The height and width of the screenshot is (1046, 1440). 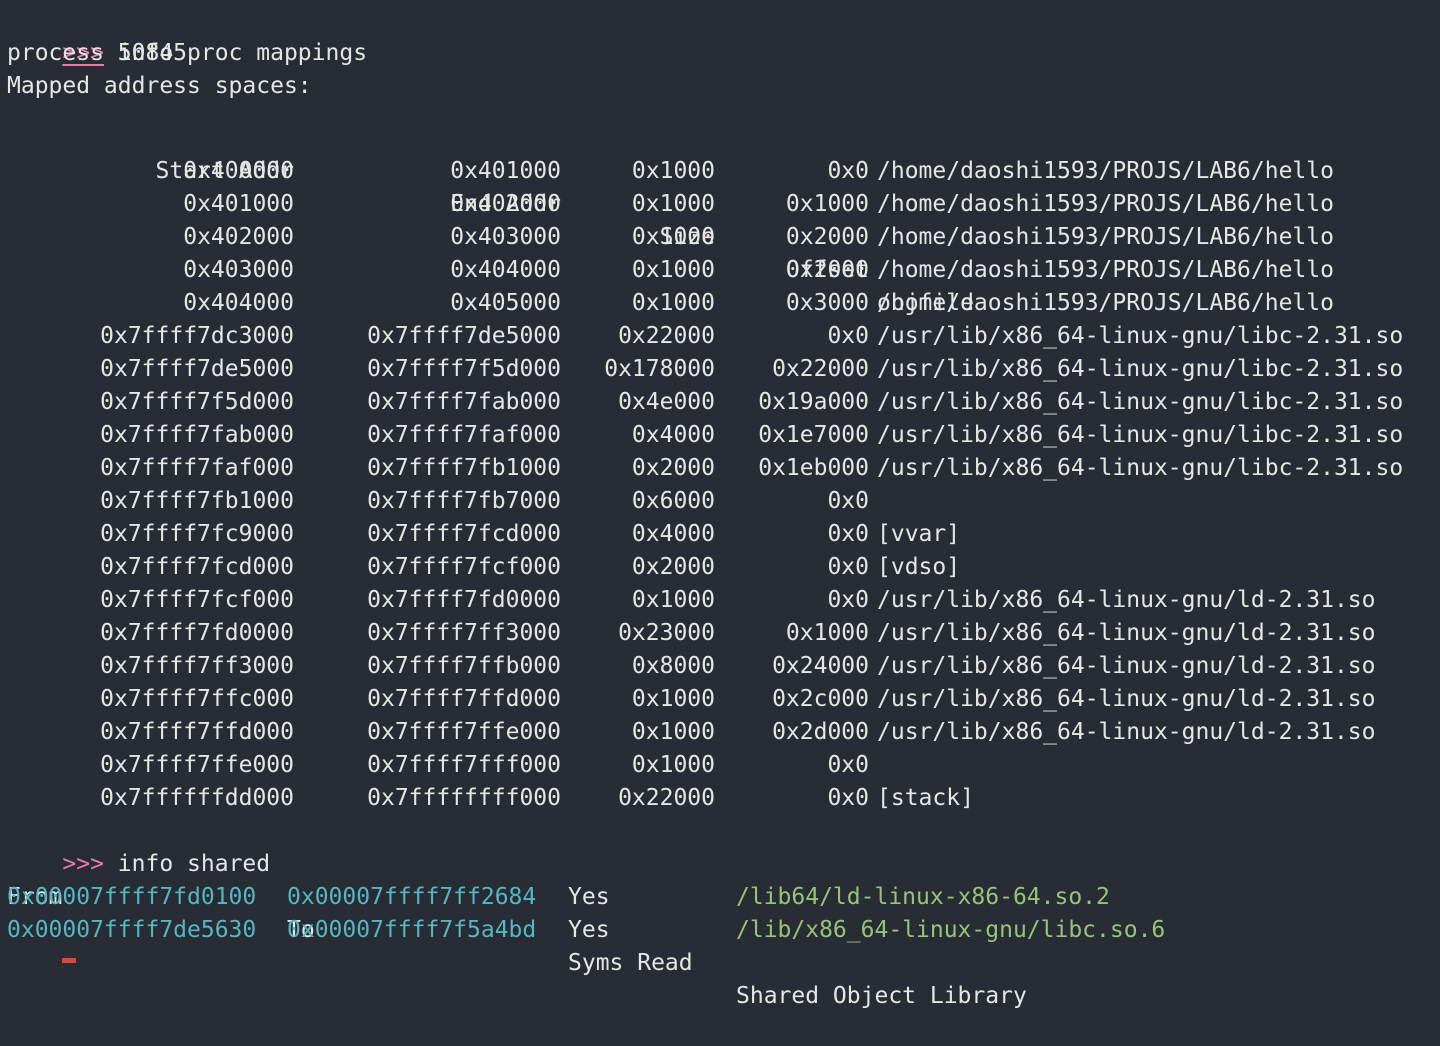 I want to click on offset-cell: 0x2c000, so click(x=820, y=699).